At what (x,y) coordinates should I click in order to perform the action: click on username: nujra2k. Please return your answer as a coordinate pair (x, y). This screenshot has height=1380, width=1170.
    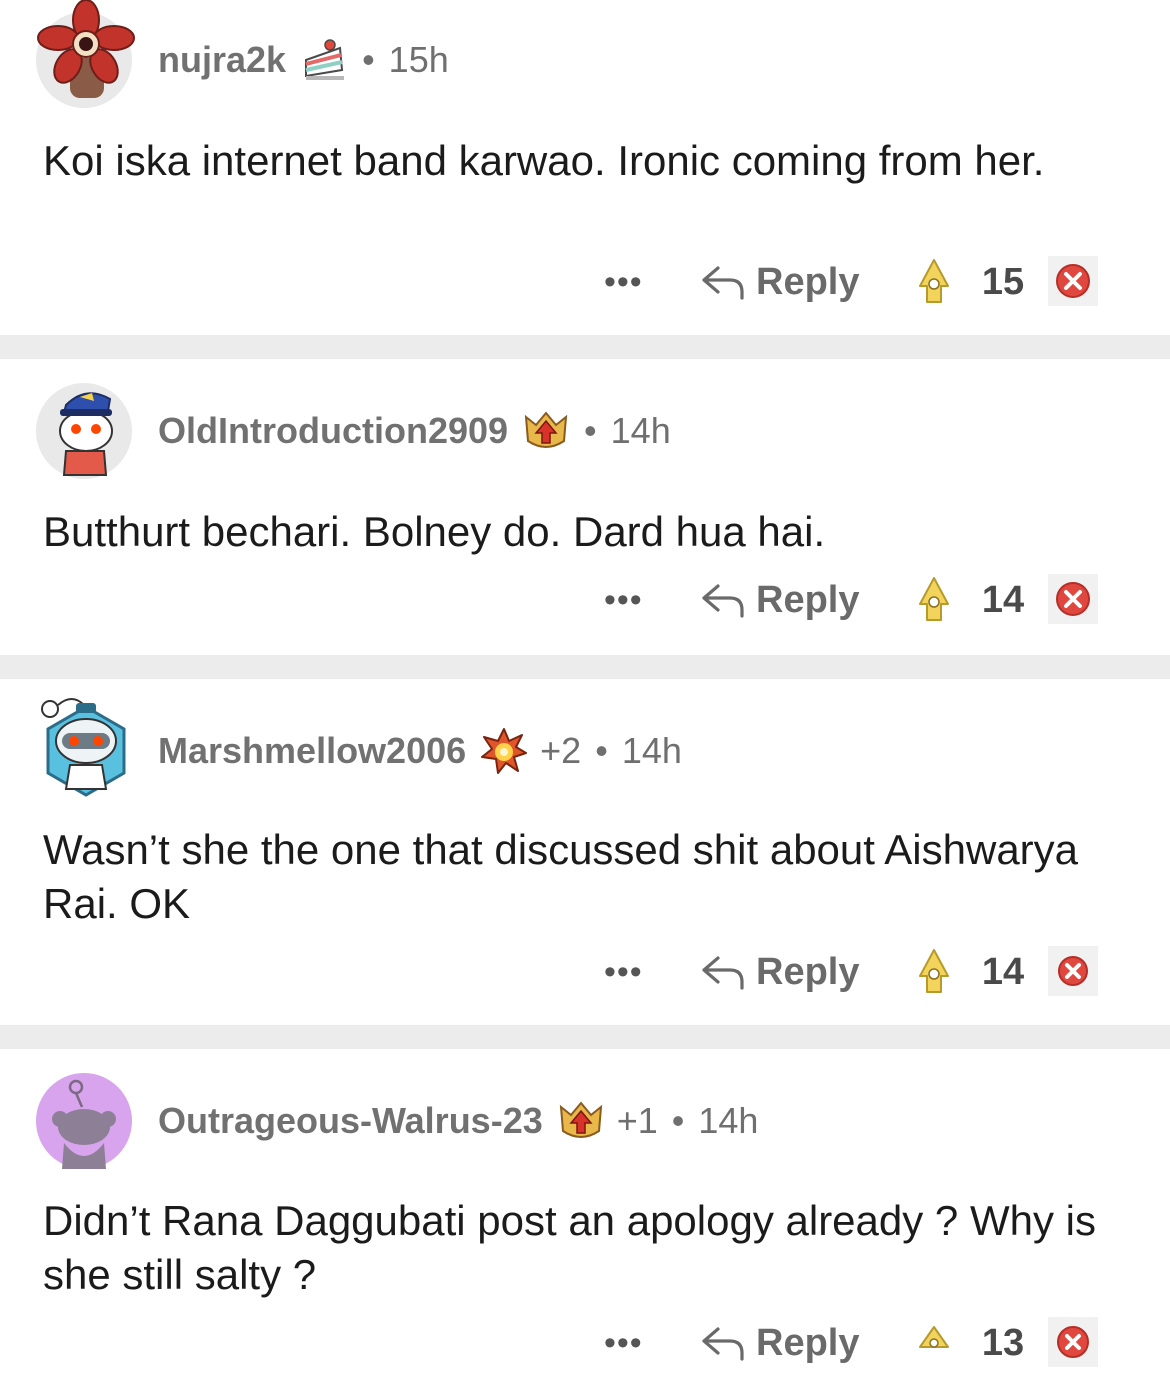
    Looking at the image, I should click on (222, 60).